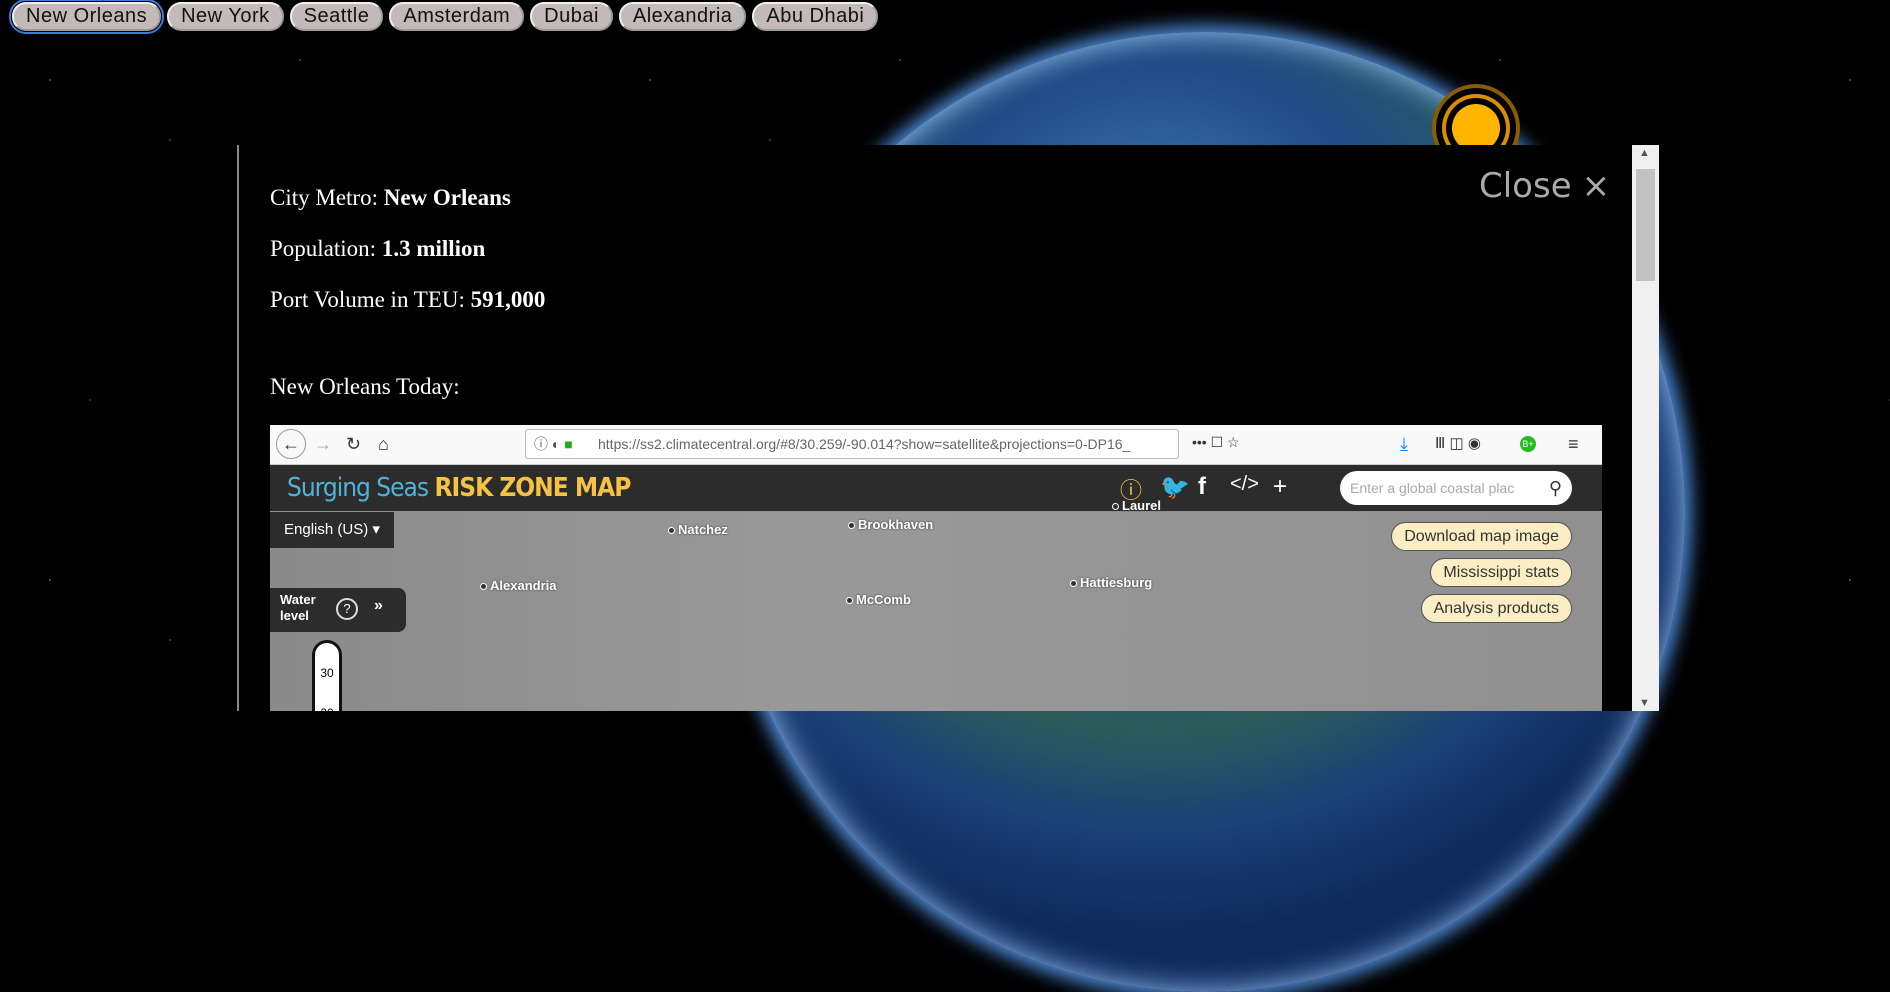 The height and width of the screenshot is (992, 1890). I want to click on city-button-dubai: Dubai, so click(571, 16).